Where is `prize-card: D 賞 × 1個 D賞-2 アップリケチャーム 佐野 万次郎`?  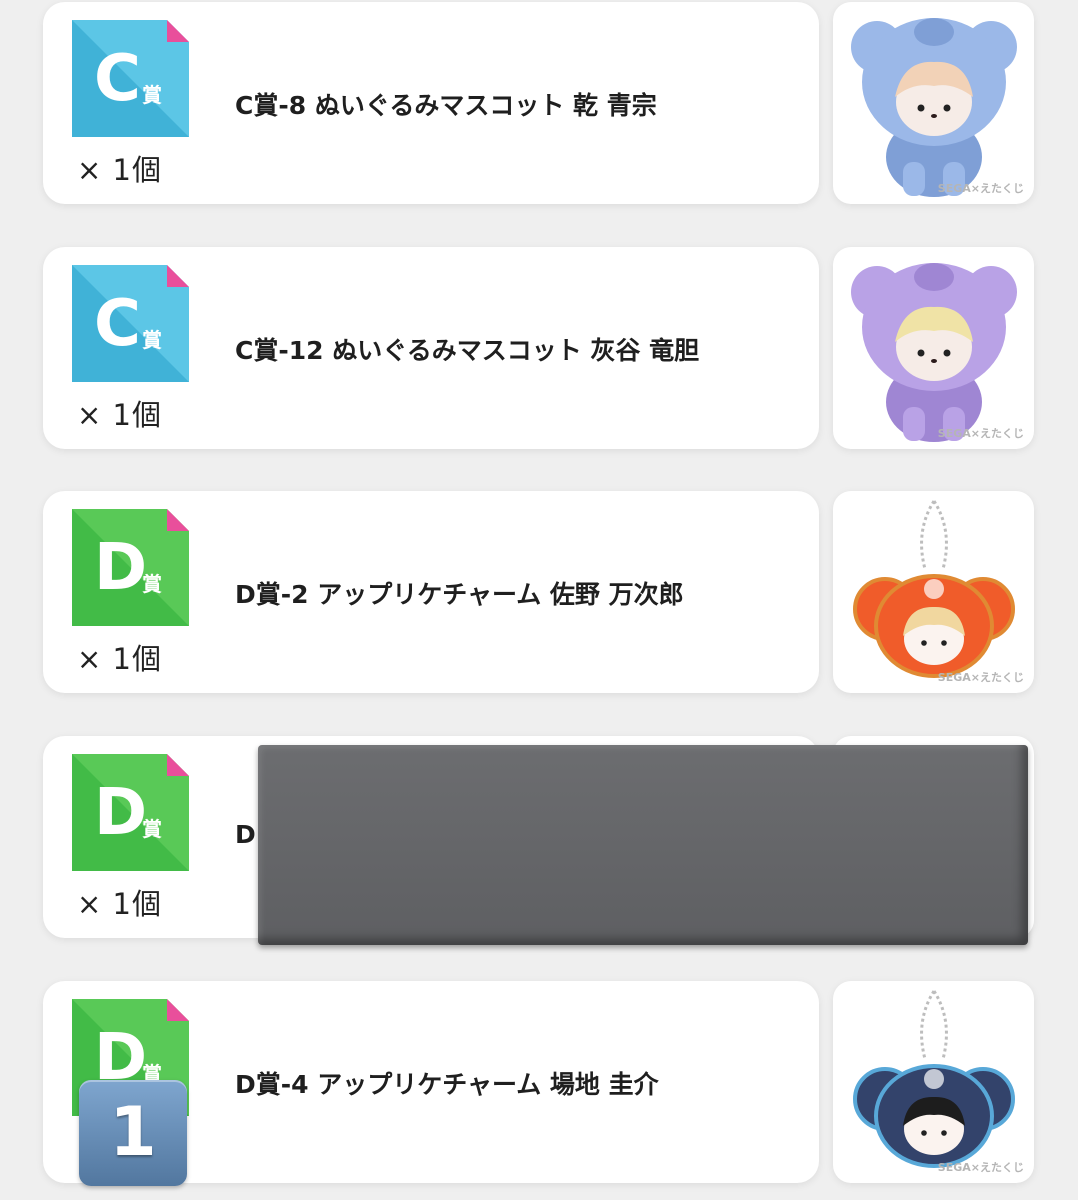
prize-card: D 賞 × 1個 D賞-2 アップリケチャーム 佐野 万次郎 is located at coordinates (431, 592).